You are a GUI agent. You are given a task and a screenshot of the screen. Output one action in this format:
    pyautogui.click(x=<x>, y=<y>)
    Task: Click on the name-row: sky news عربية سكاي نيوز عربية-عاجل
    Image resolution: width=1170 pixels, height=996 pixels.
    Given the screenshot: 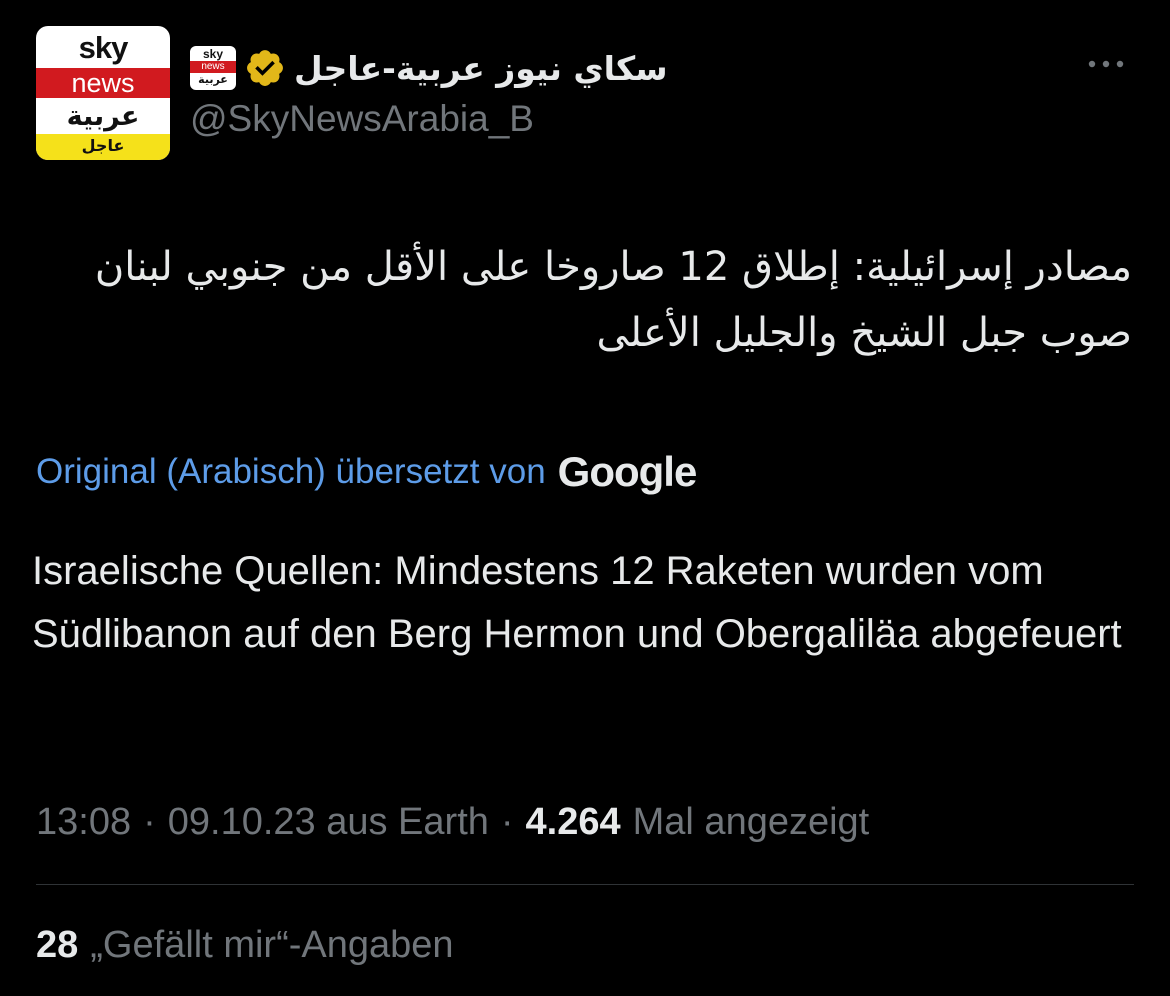 What is the action you would take?
    pyautogui.click(x=429, y=68)
    